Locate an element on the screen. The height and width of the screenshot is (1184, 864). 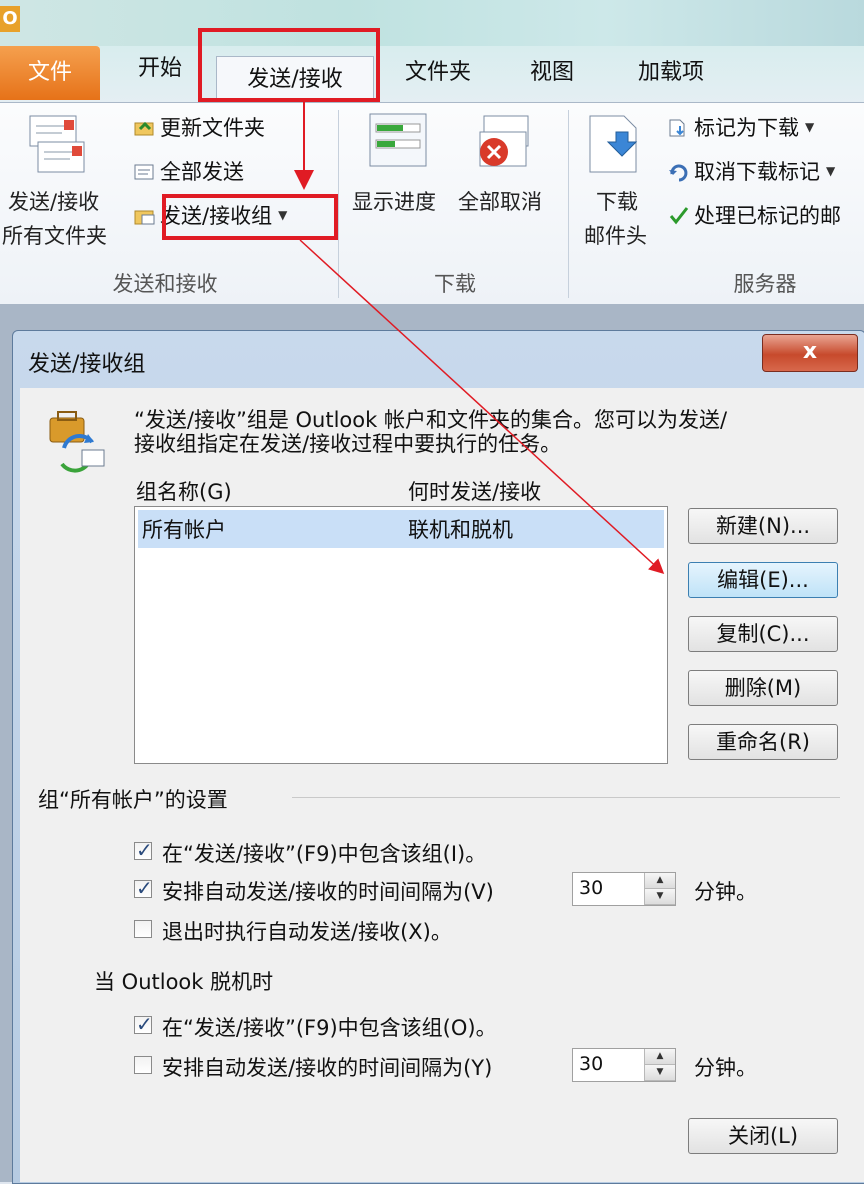
dialog-close-button: x is located at coordinates (810, 353).